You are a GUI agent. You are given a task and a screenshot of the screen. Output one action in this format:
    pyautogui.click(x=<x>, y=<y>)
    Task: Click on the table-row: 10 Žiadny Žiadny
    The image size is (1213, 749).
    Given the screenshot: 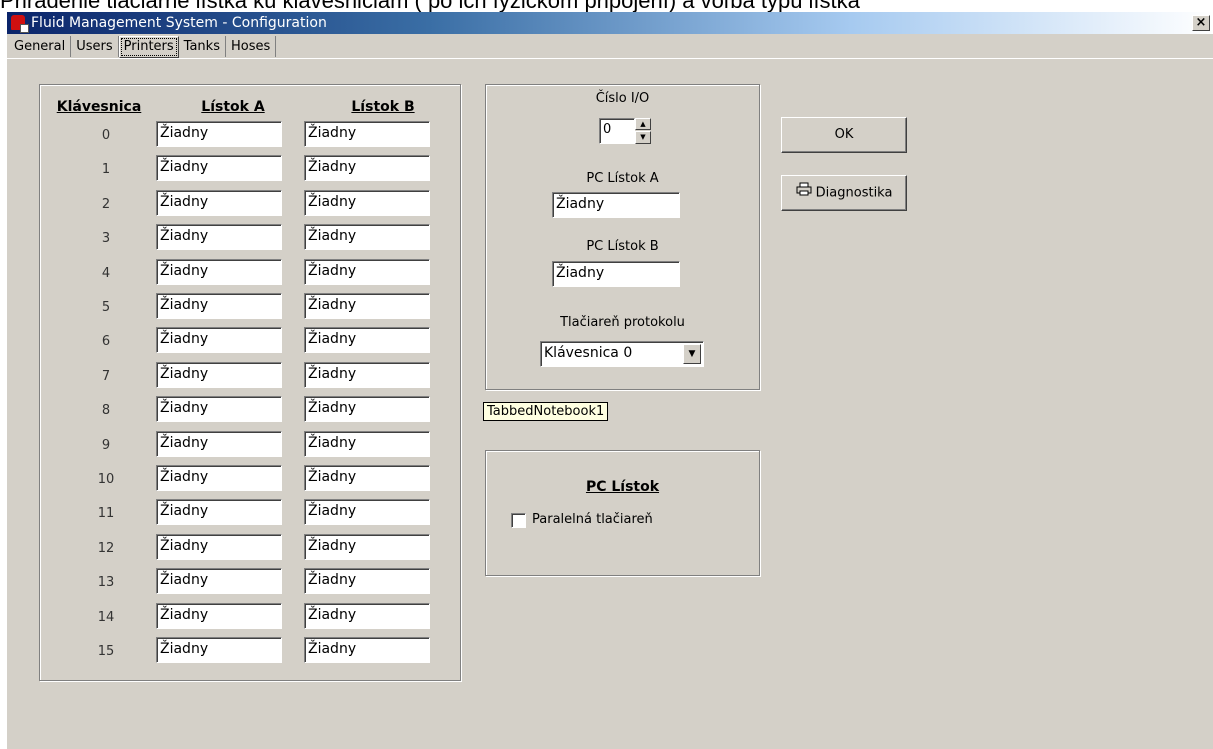 What is the action you would take?
    pyautogui.click(x=250, y=479)
    